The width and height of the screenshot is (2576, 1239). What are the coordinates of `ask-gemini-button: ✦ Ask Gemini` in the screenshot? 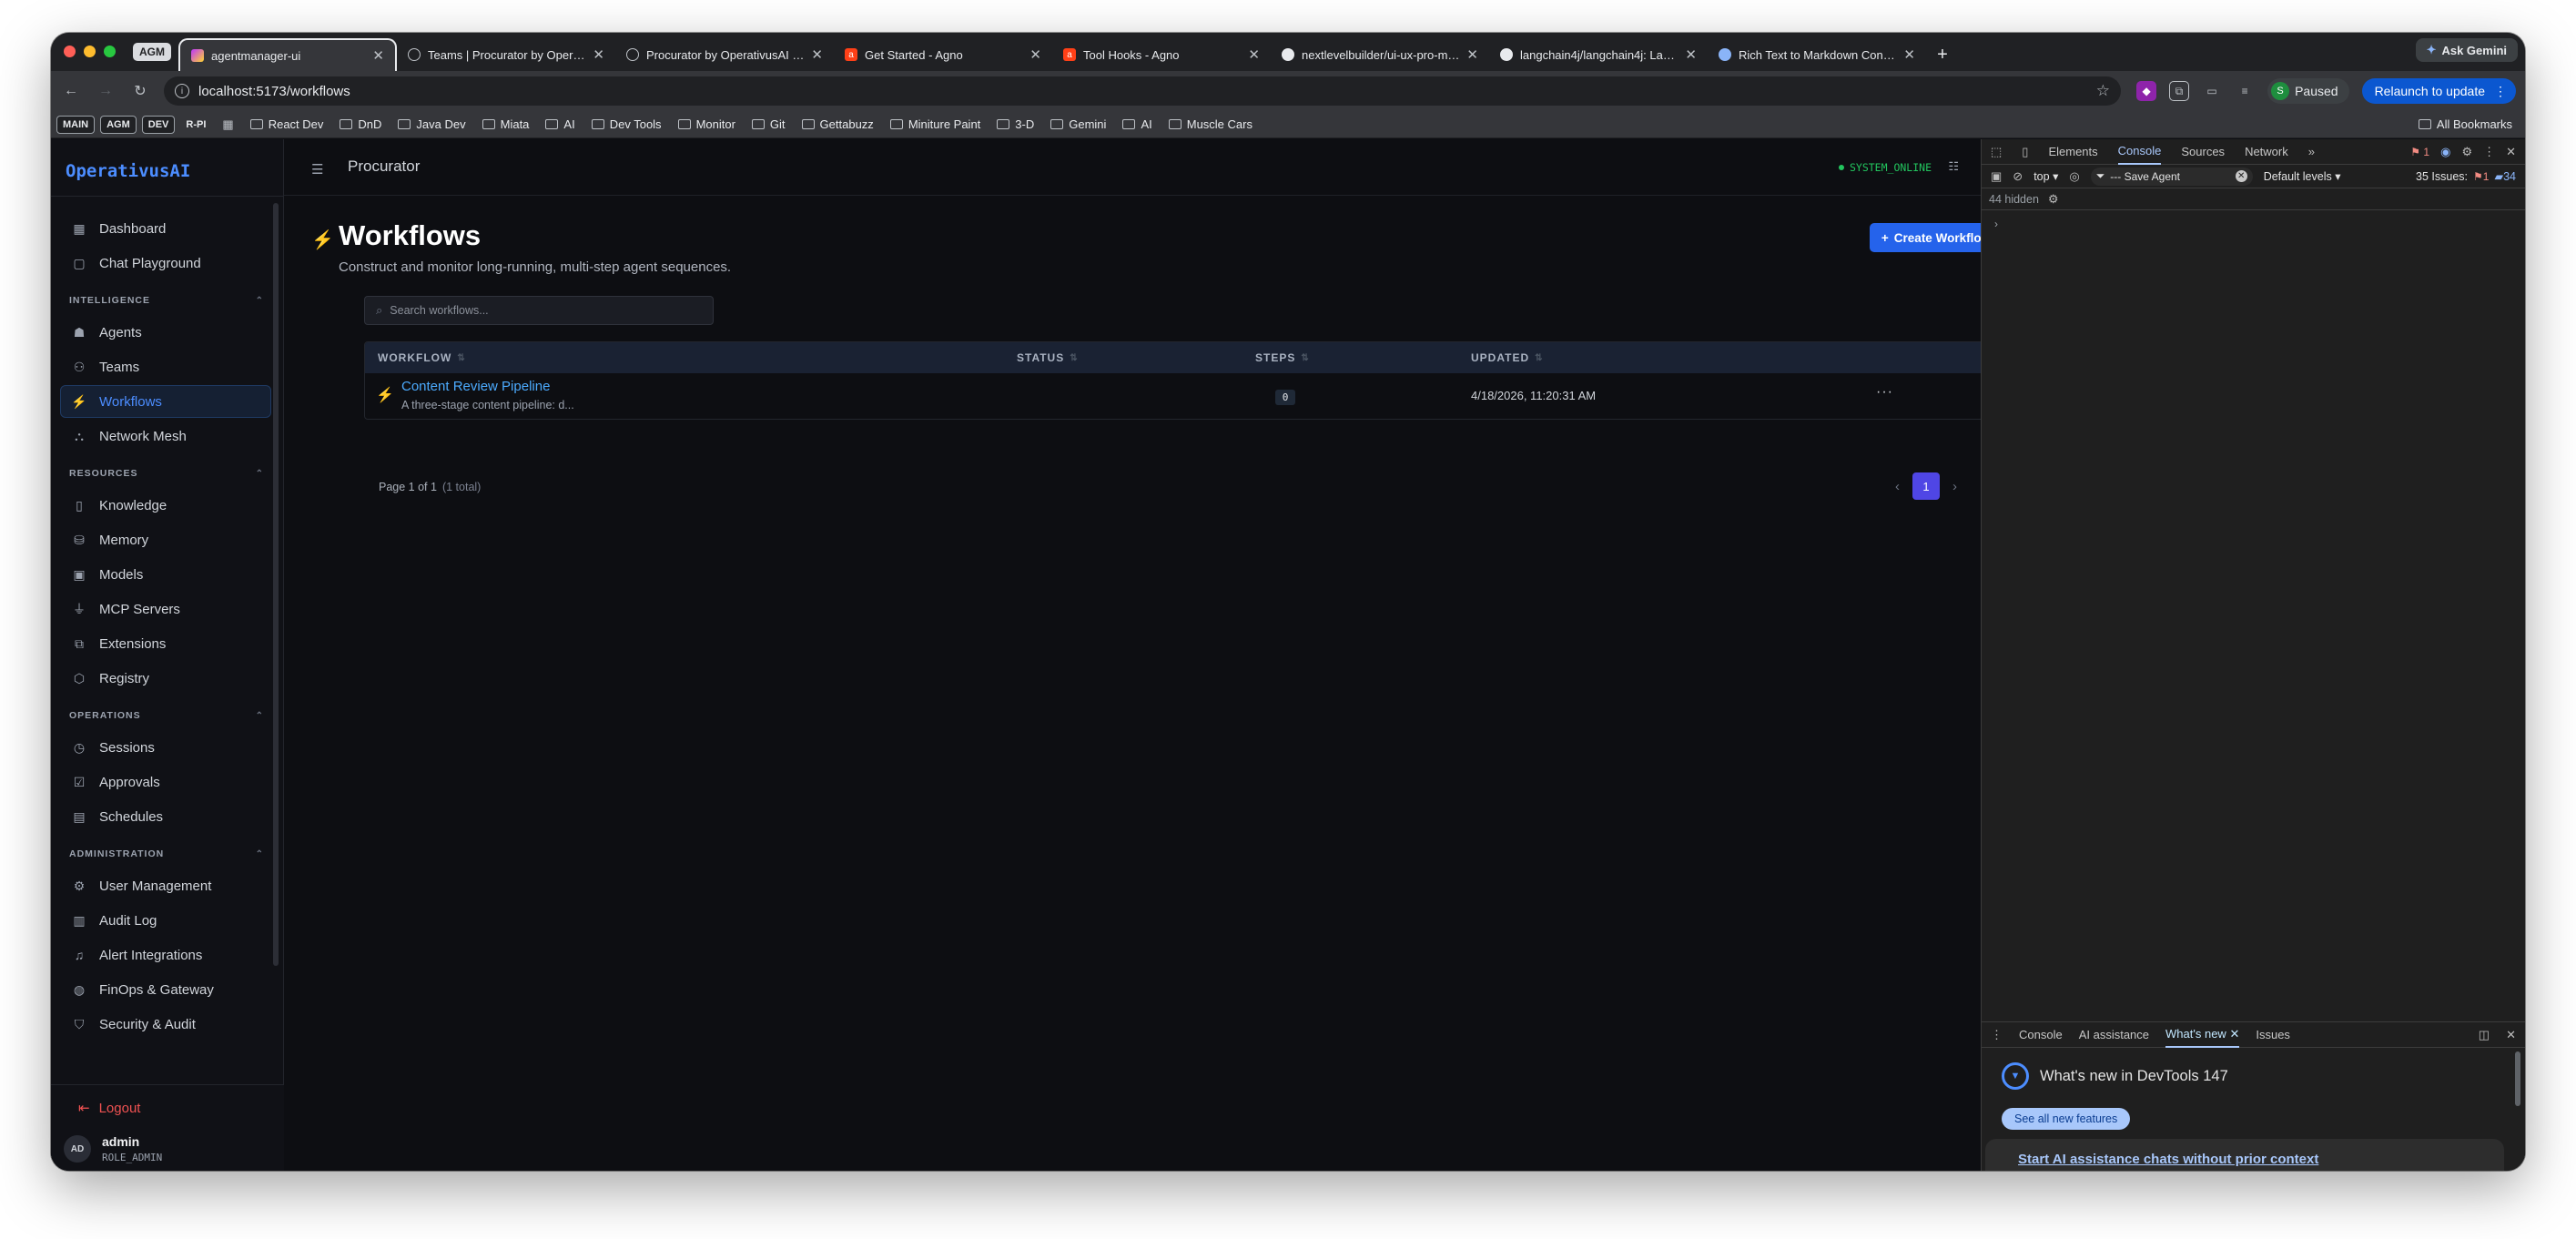 It's located at (2466, 50).